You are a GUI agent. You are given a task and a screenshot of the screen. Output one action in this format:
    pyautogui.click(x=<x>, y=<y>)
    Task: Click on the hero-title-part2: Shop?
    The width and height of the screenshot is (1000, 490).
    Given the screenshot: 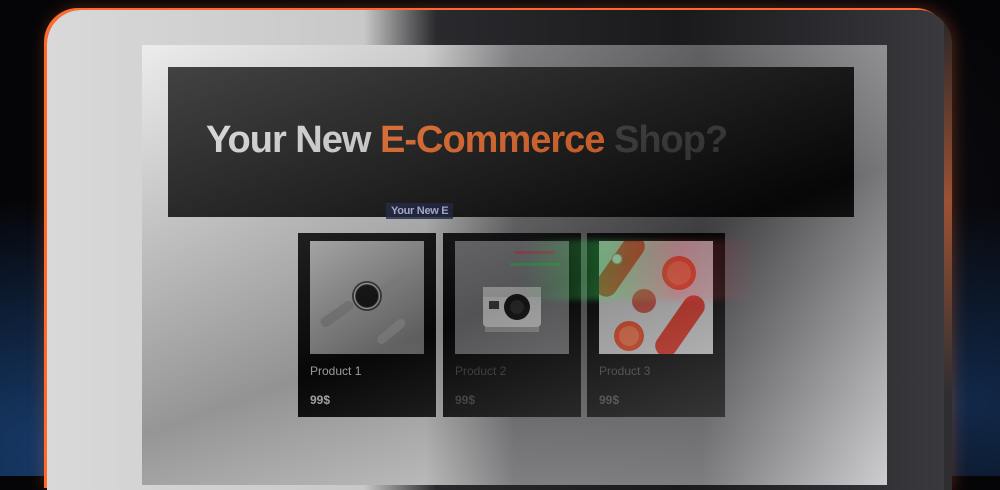 What is the action you would take?
    pyautogui.click(x=666, y=140)
    